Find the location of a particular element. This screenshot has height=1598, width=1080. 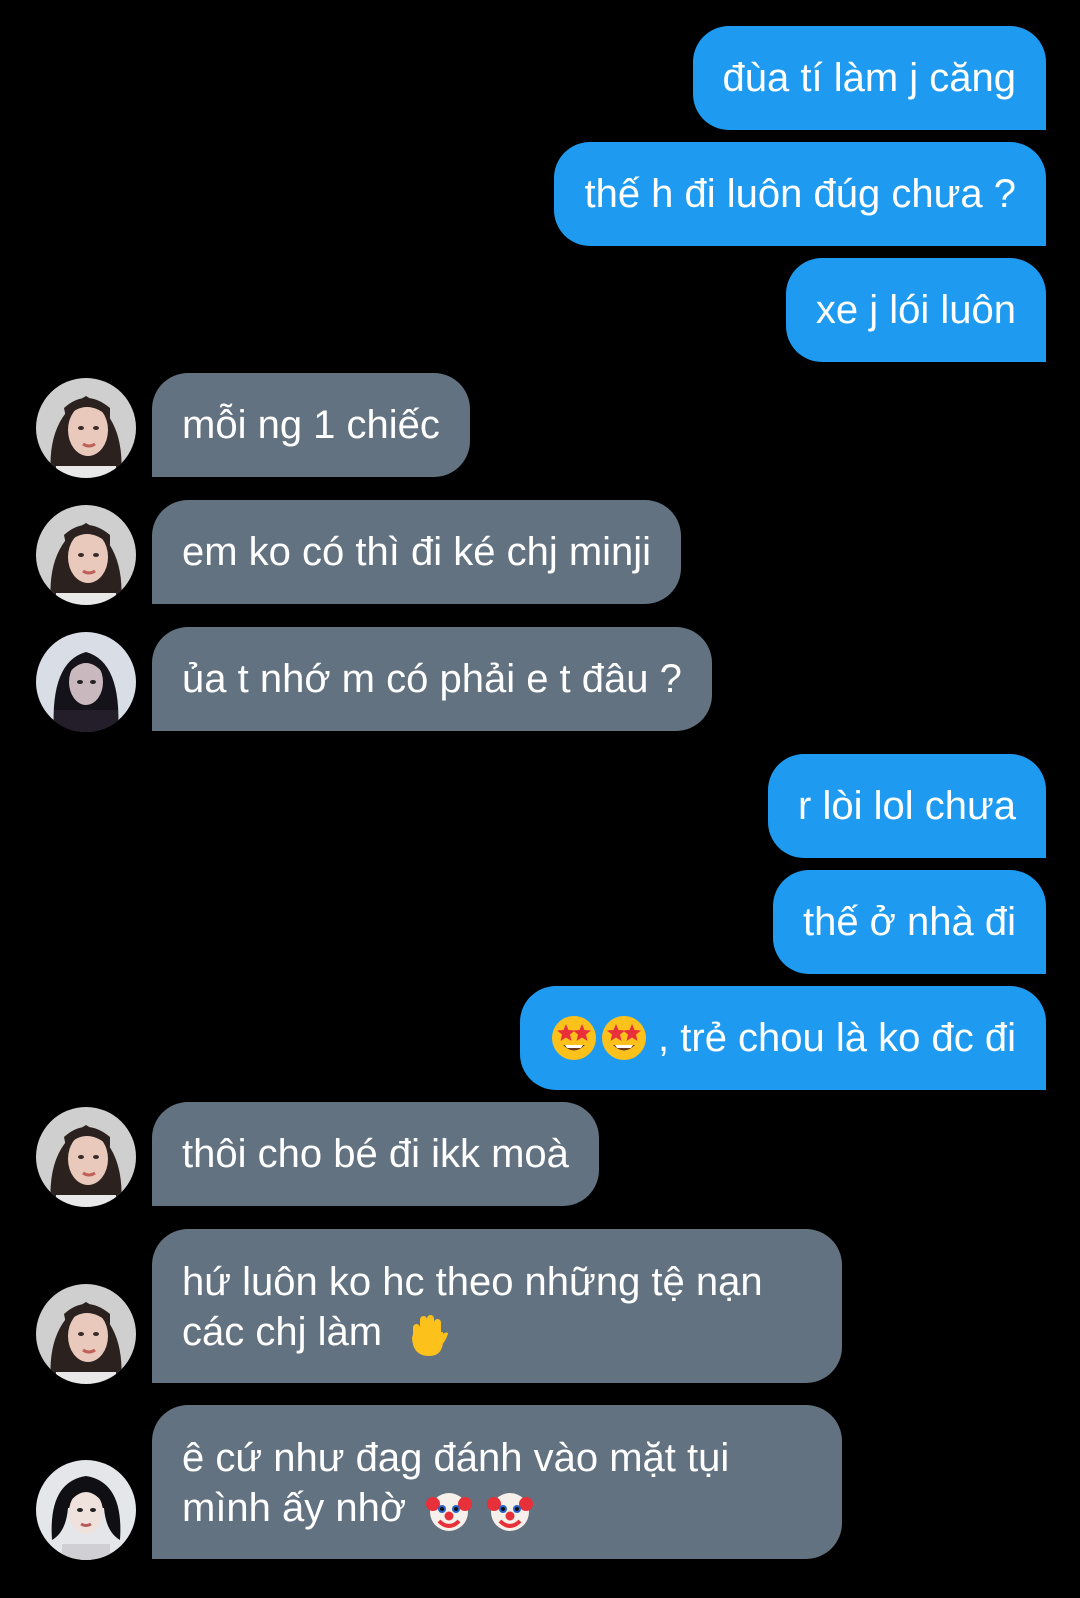

message-text: thế h đi luôn đúg chưa ? is located at coordinates (800, 194).